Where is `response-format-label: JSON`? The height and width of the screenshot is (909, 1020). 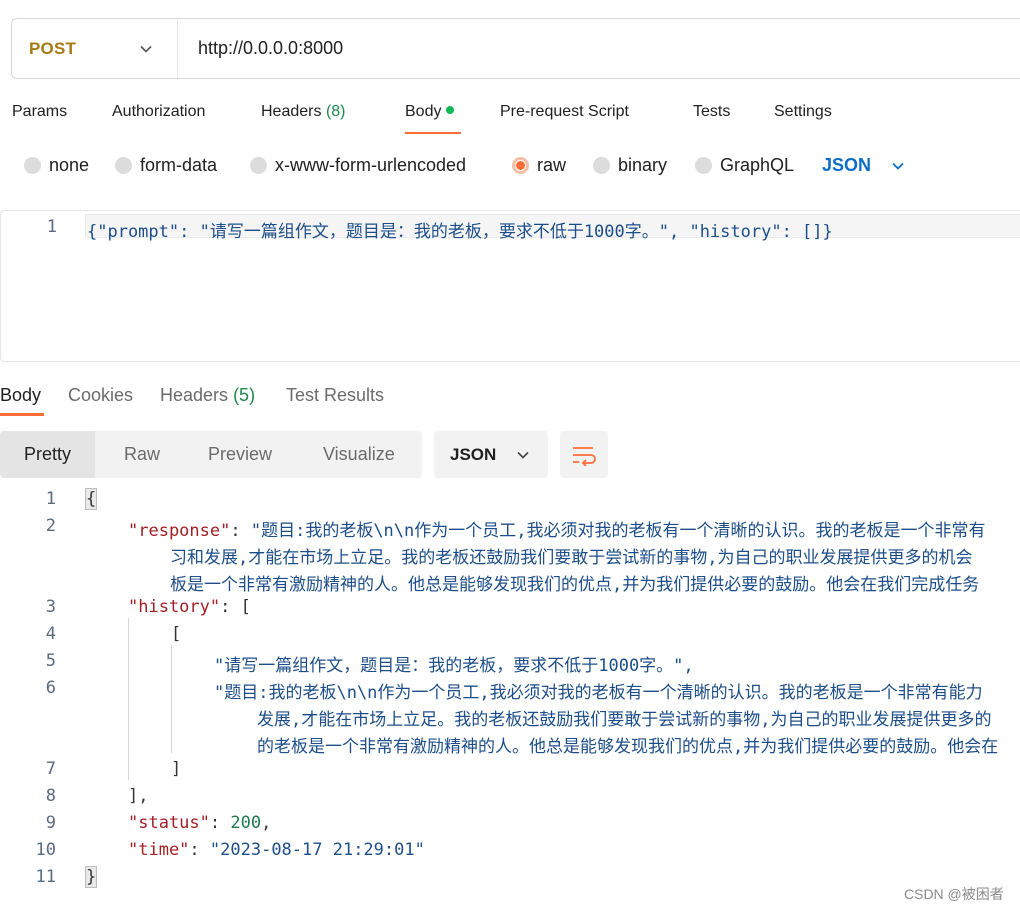
response-format-label: JSON is located at coordinates (473, 454).